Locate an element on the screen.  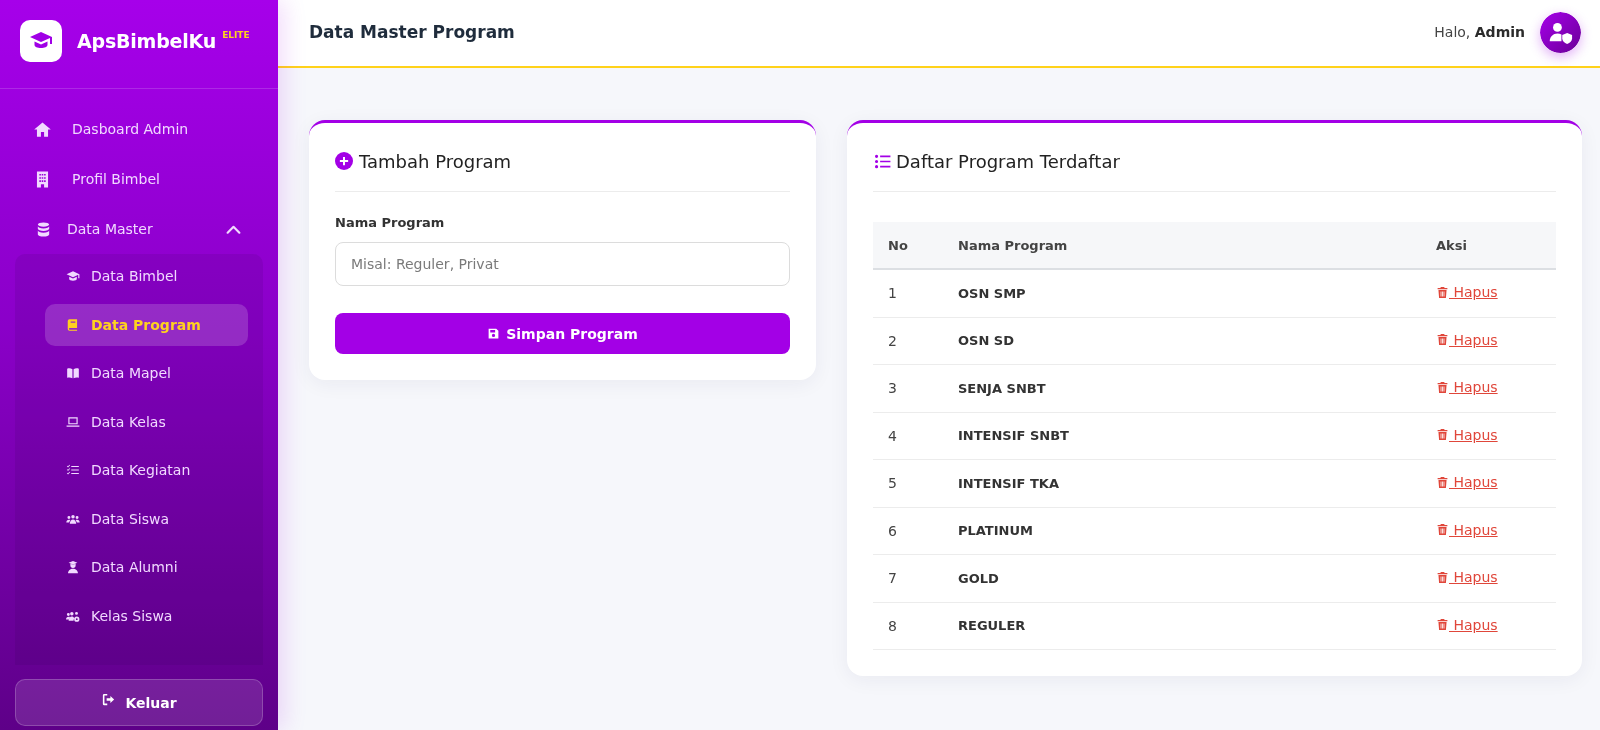
submenu-link: Data Program is located at coordinates (146, 324).